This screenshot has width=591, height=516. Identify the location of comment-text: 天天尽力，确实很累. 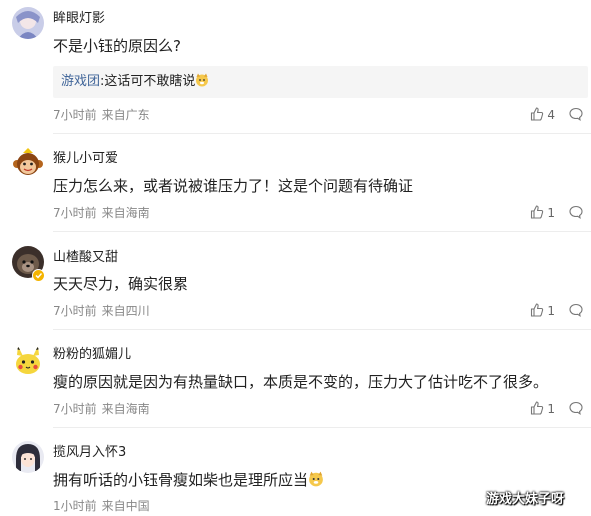
(121, 284).